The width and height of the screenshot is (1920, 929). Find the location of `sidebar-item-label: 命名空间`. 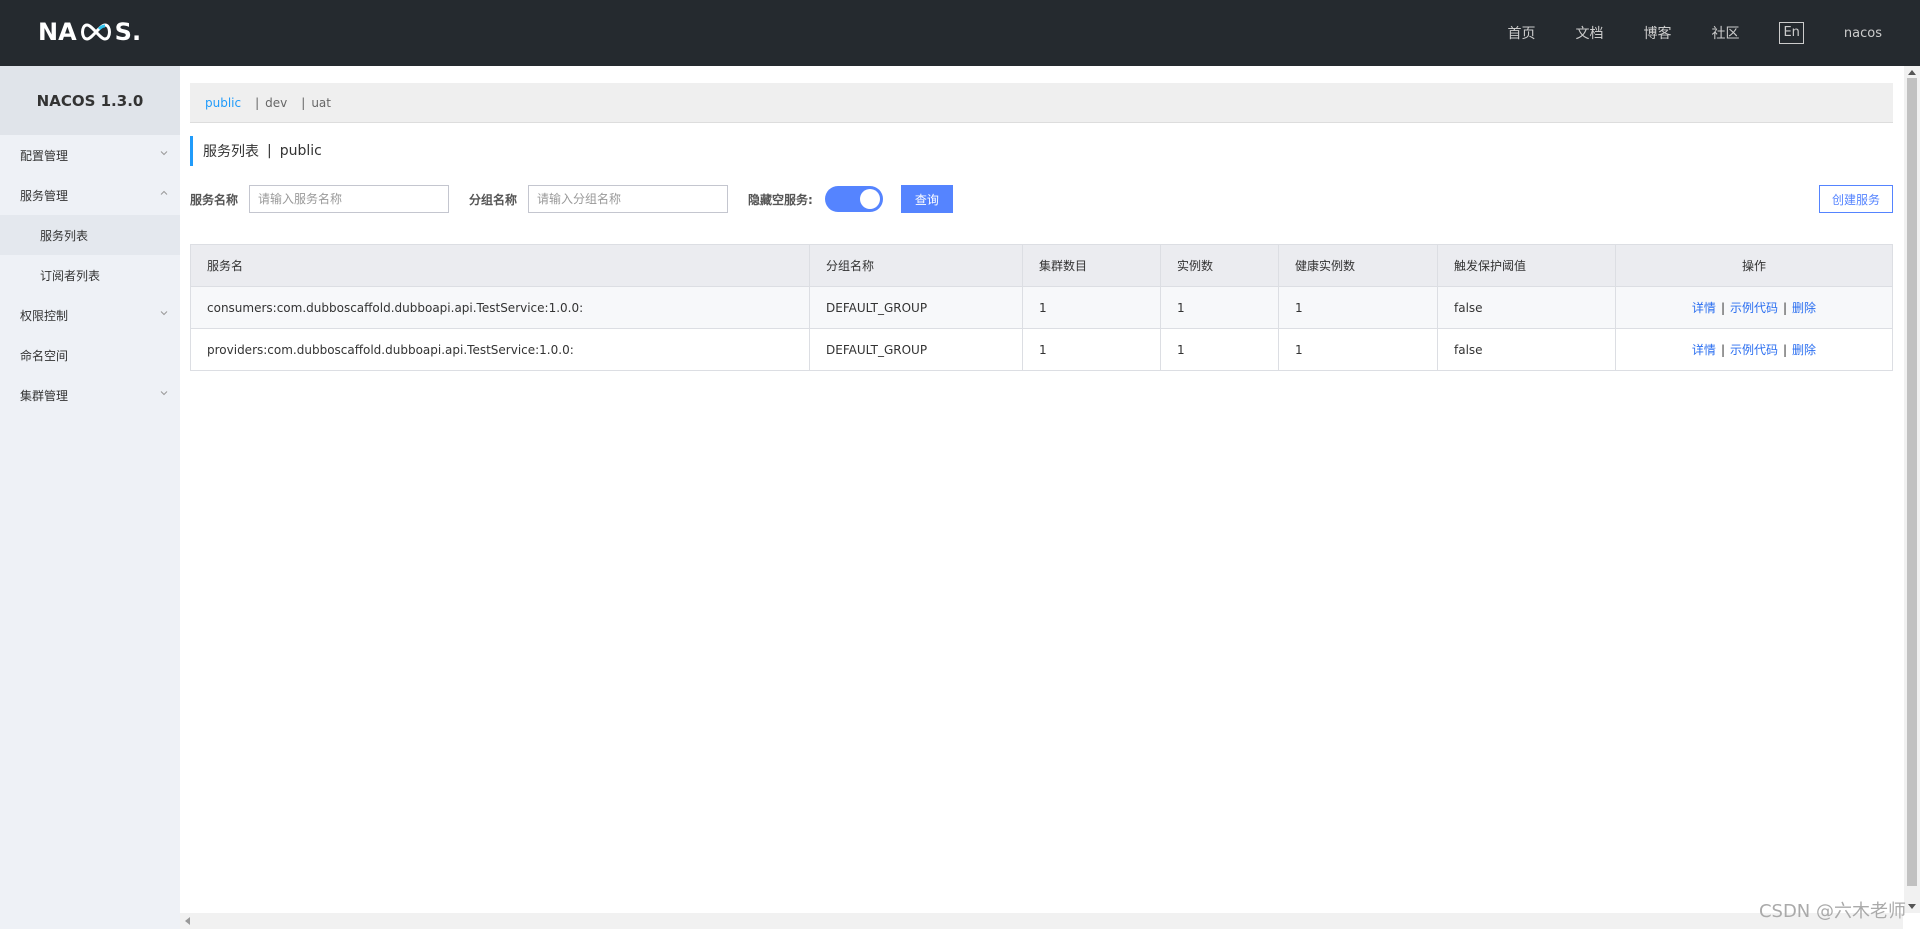

sidebar-item-label: 命名空间 is located at coordinates (44, 355).